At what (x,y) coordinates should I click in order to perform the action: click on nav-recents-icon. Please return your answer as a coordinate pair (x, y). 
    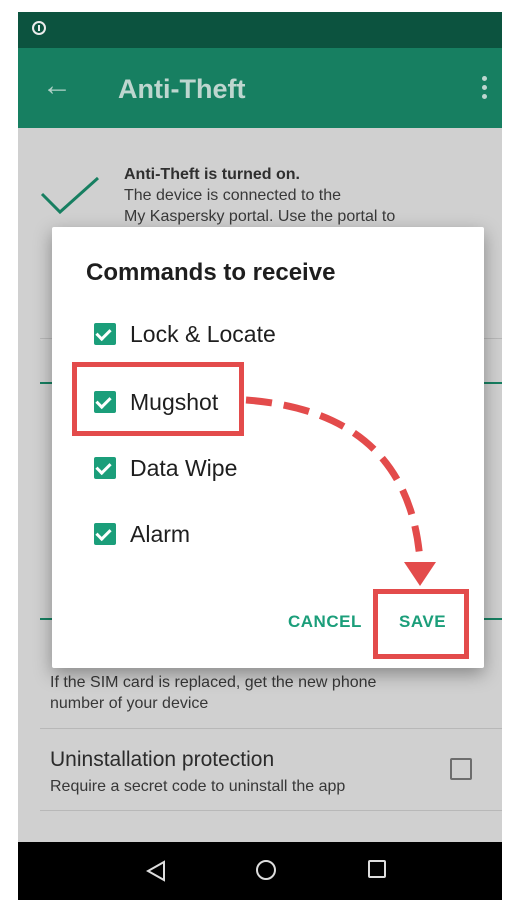
    Looking at the image, I should click on (377, 869).